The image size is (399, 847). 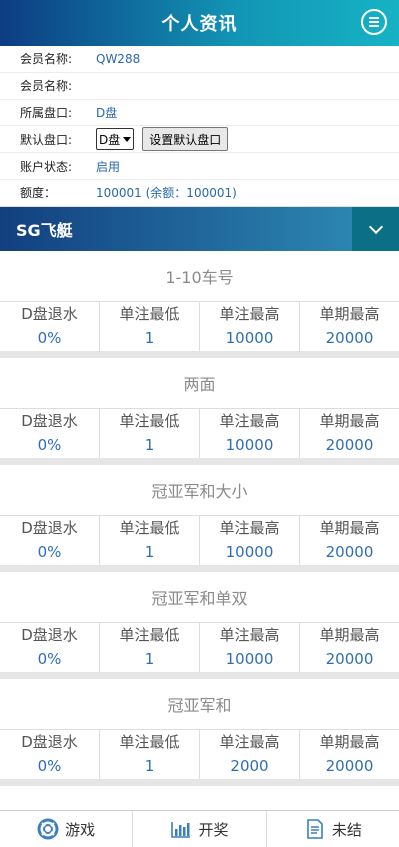 I want to click on bottom-tab-bar: 游戏 开奖 未结, so click(x=199, y=828).